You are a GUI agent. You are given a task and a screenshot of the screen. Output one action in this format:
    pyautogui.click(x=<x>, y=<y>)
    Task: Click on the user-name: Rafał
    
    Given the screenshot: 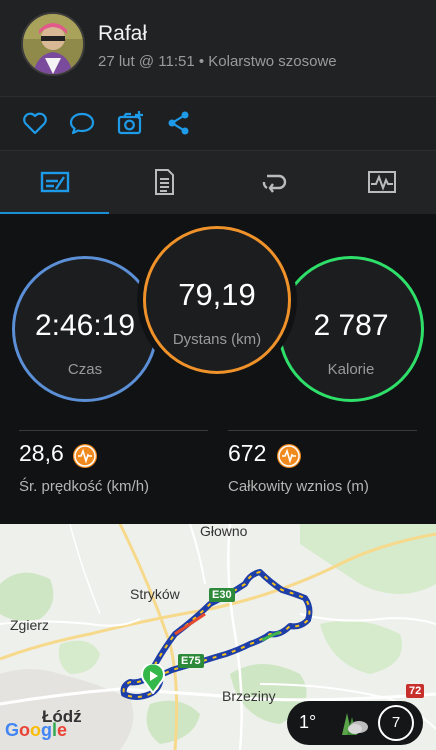 What is the action you would take?
    pyautogui.click(x=122, y=34)
    